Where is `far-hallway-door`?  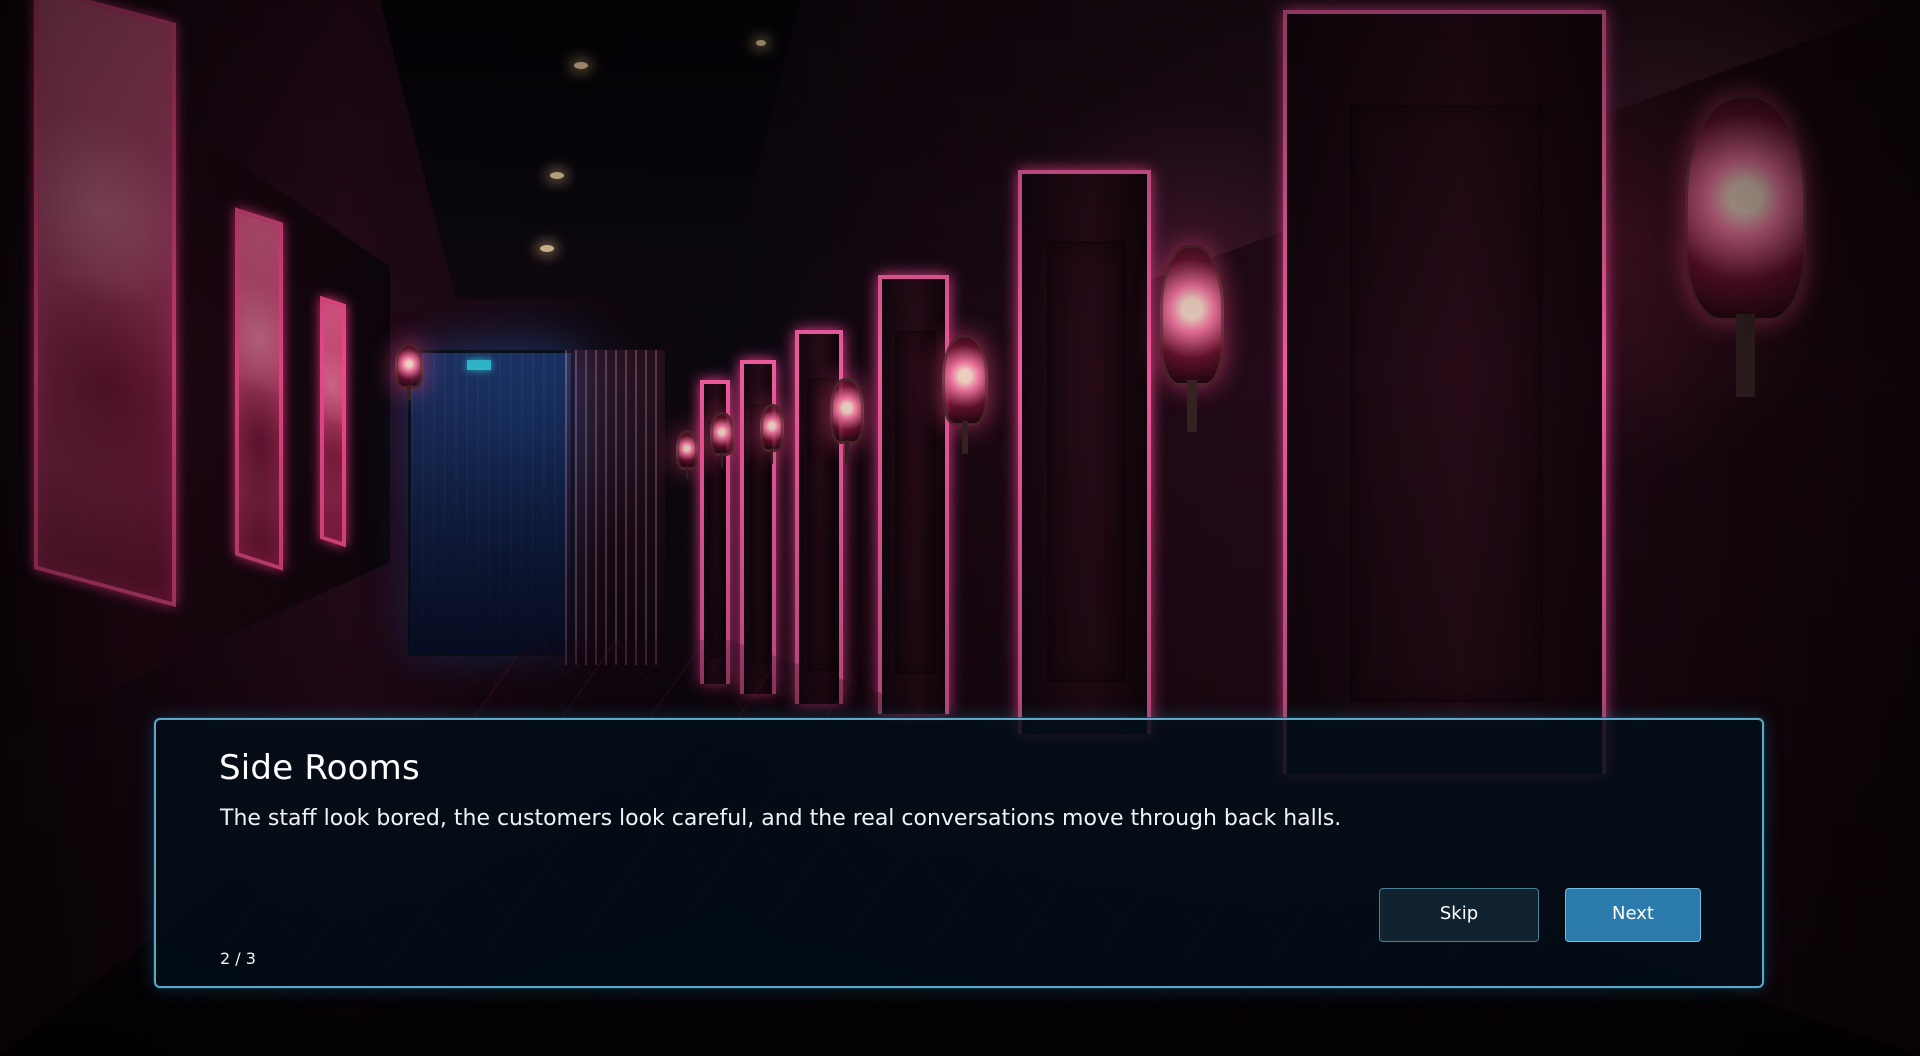 far-hallway-door is located at coordinates (491, 503).